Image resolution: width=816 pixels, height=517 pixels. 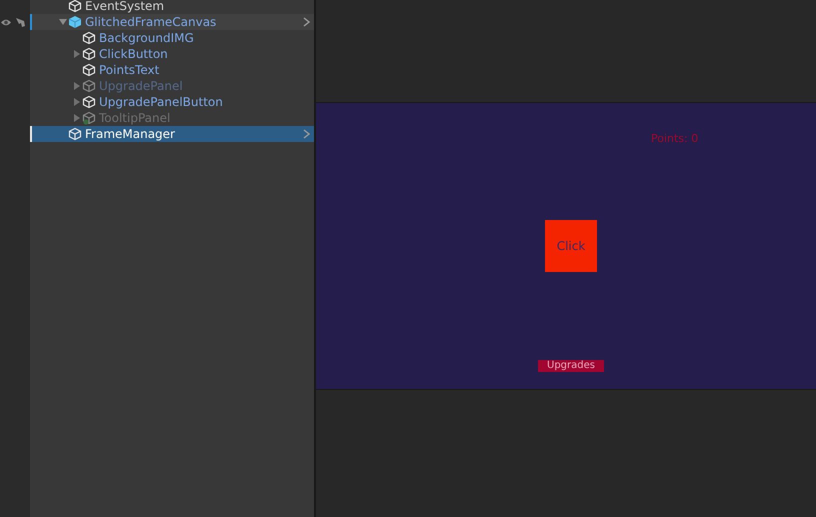 What do you see at coordinates (172, 7) in the screenshot?
I see `hierarchy-item: EventSystem` at bounding box center [172, 7].